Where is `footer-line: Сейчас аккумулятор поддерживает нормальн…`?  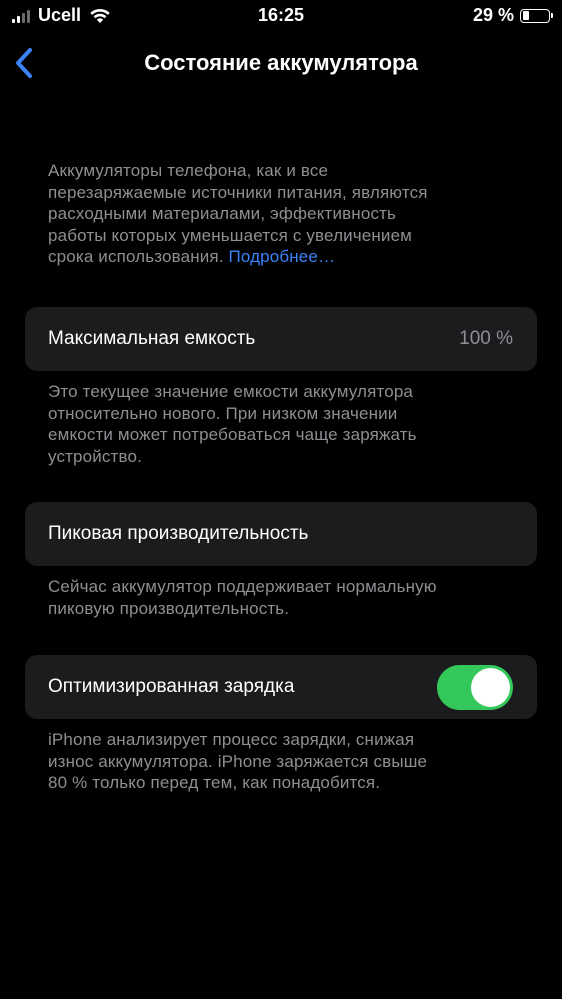
footer-line: Сейчас аккумулятор поддерживает нормальн… is located at coordinates (242, 586).